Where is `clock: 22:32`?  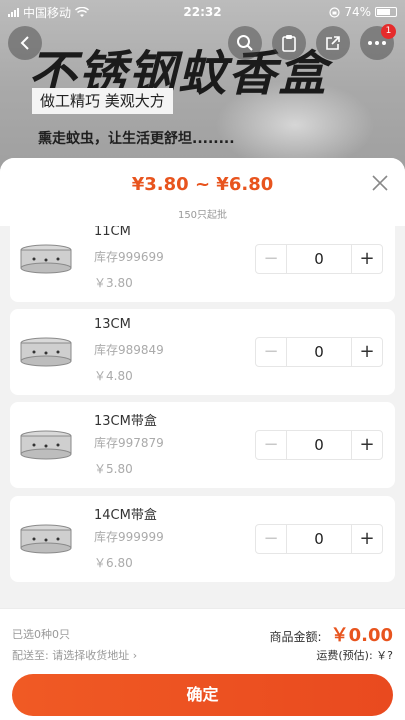
clock: 22:32 is located at coordinates (202, 12).